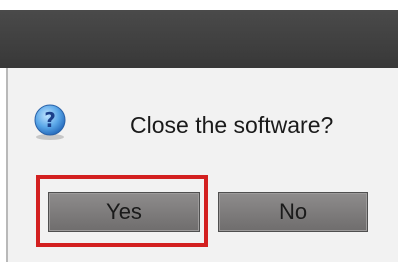 The image size is (398, 262). I want to click on no-button: No, so click(293, 212).